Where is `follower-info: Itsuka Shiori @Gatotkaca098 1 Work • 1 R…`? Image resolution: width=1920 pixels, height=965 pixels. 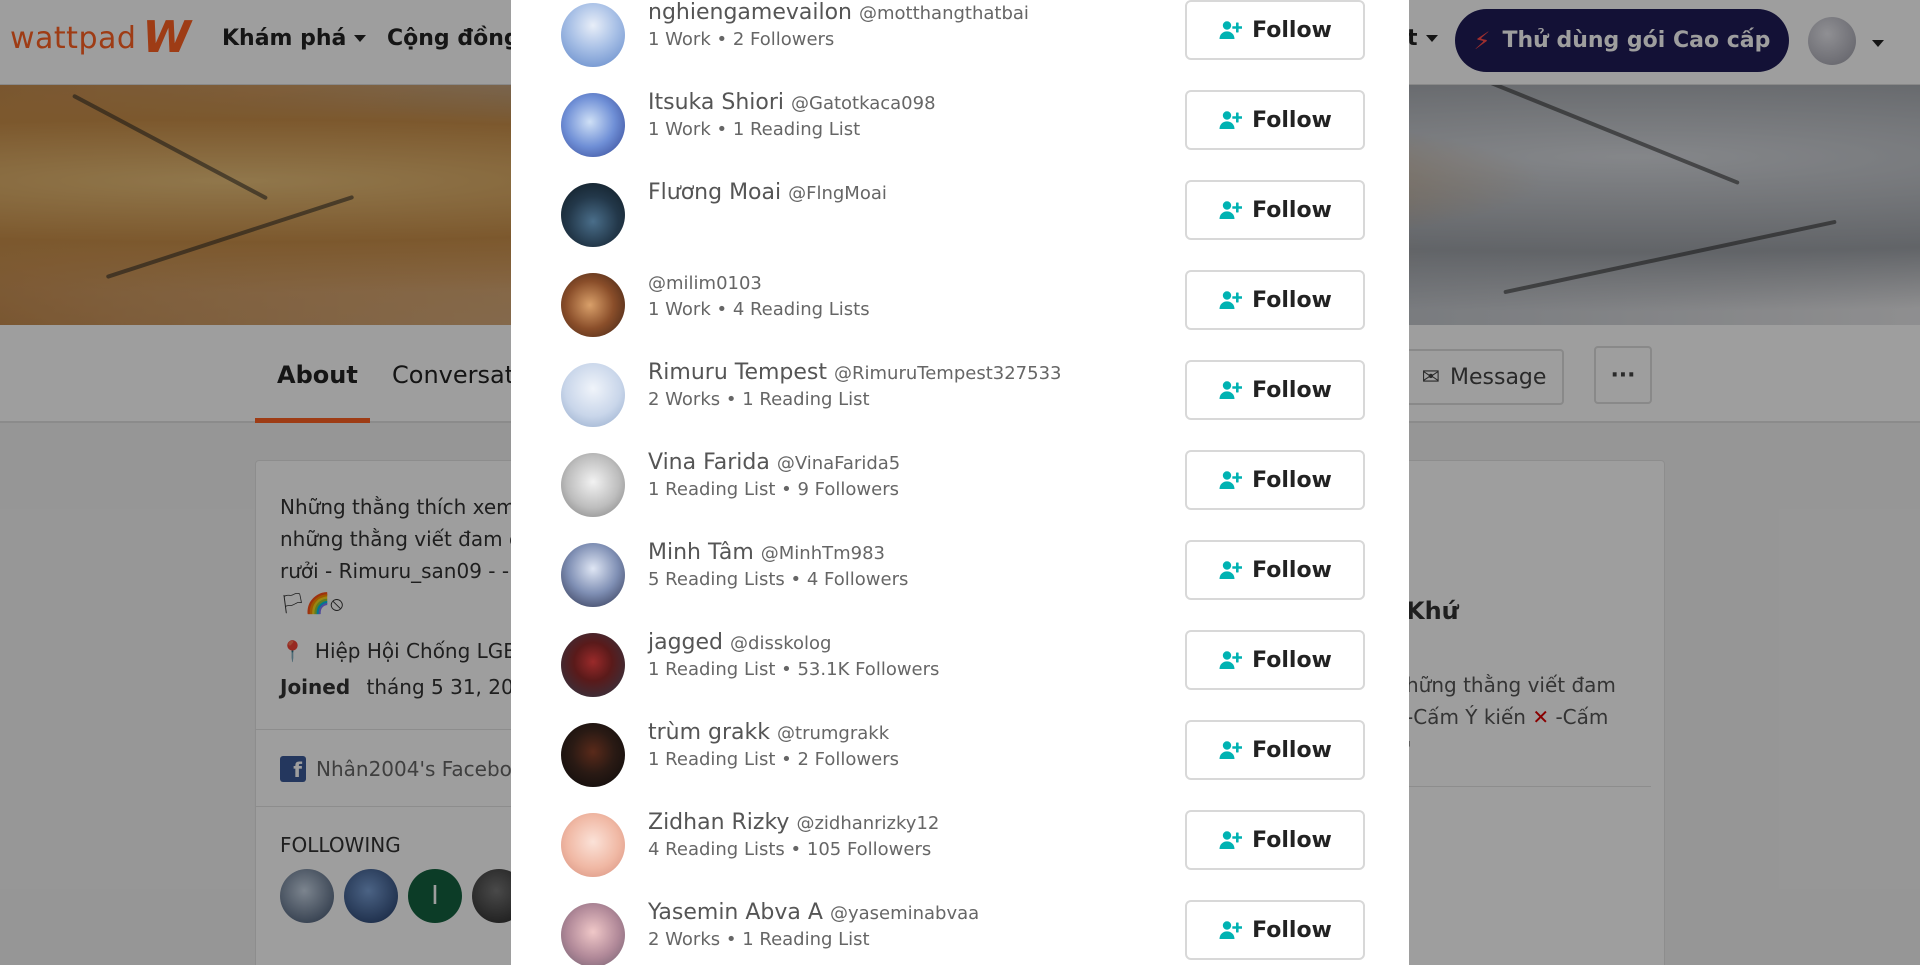
follower-info: Itsuka Shiori @Gatotkaca098 1 Work • 1 R… is located at coordinates (792, 115).